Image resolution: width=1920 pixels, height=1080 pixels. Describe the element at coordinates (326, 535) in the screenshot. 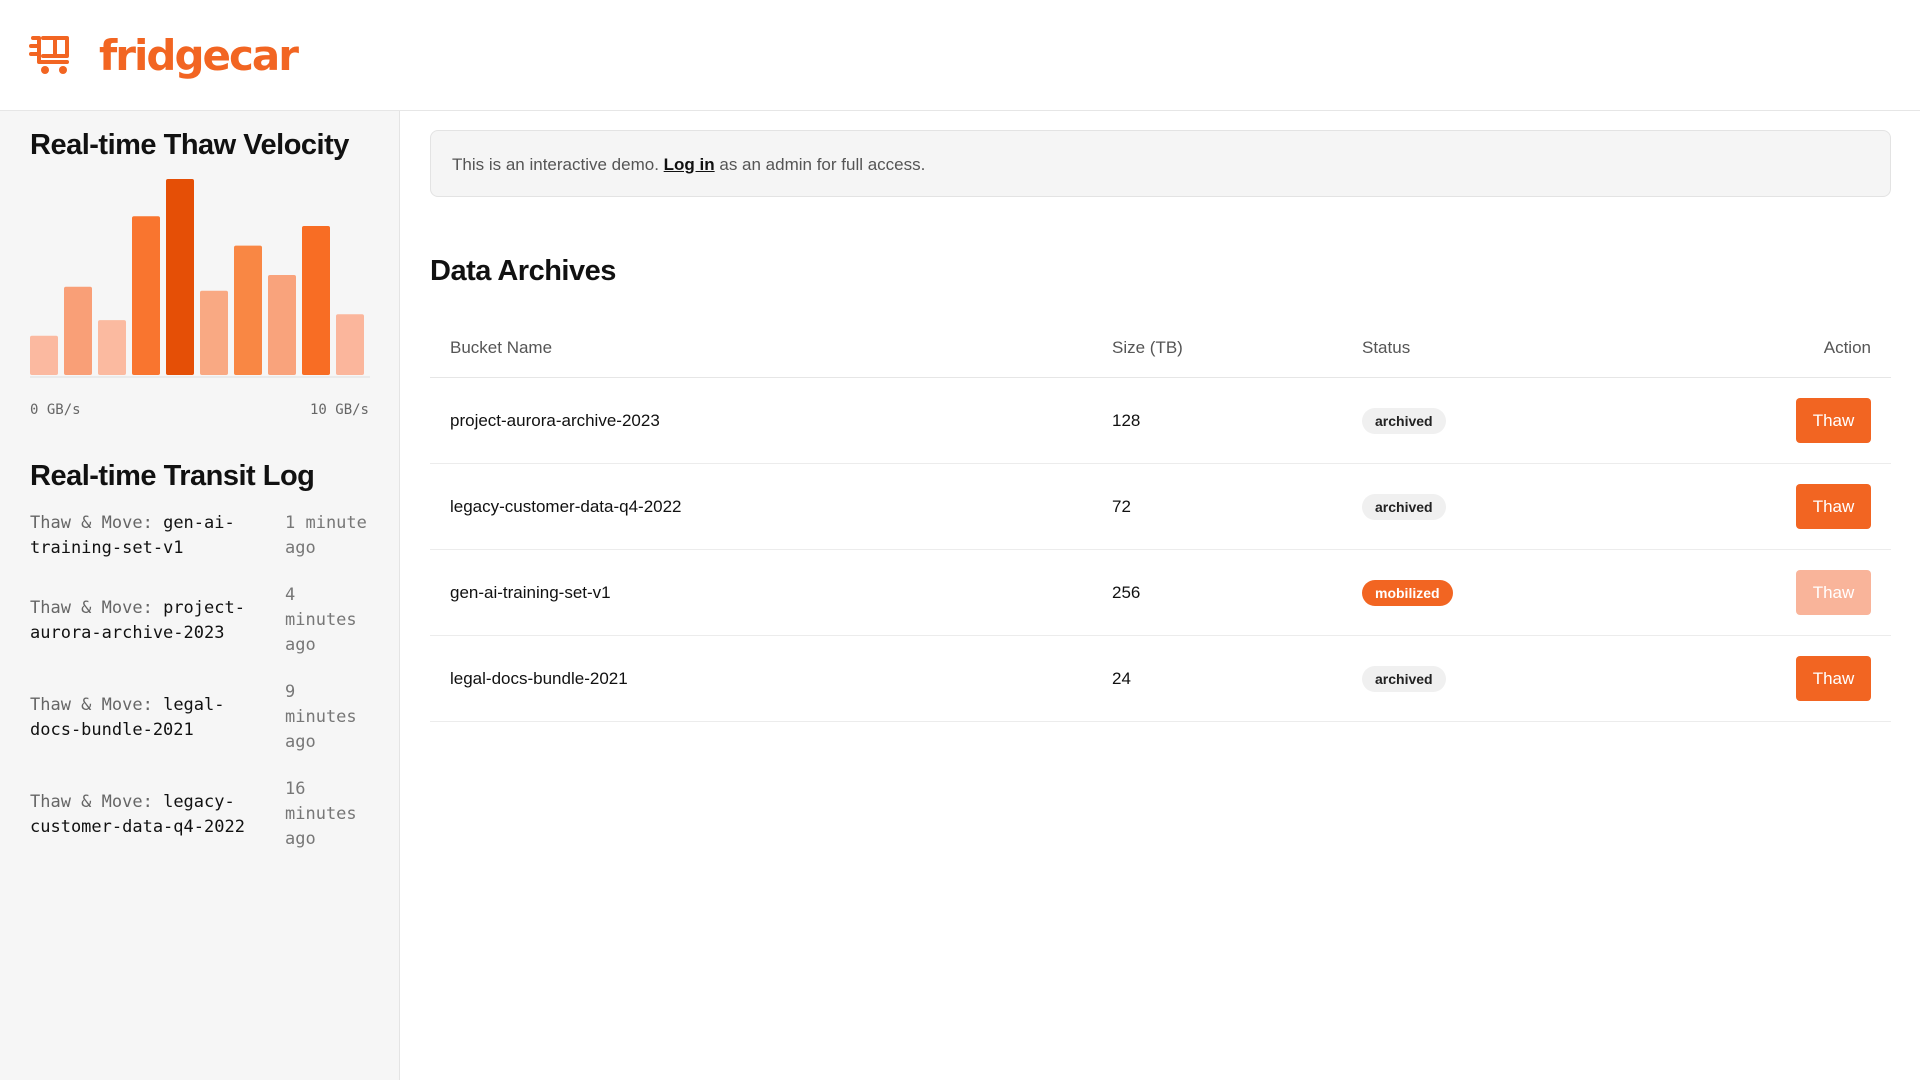

I see `log-entry-time: 1 minute ago` at that location.